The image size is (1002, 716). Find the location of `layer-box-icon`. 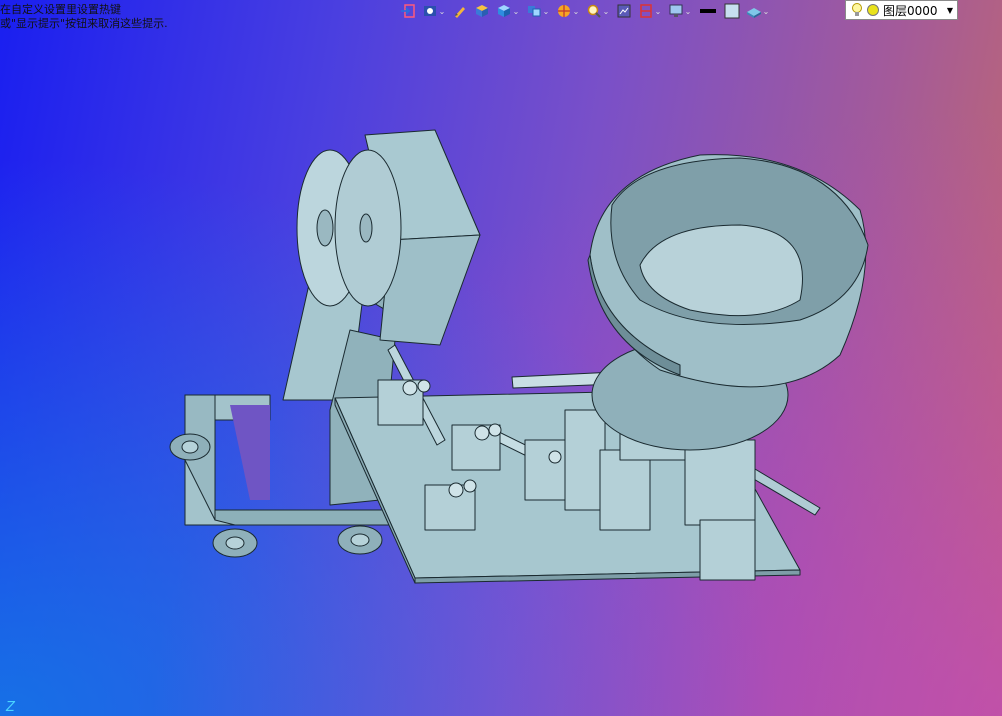

layer-box-icon is located at coordinates (482, 11).